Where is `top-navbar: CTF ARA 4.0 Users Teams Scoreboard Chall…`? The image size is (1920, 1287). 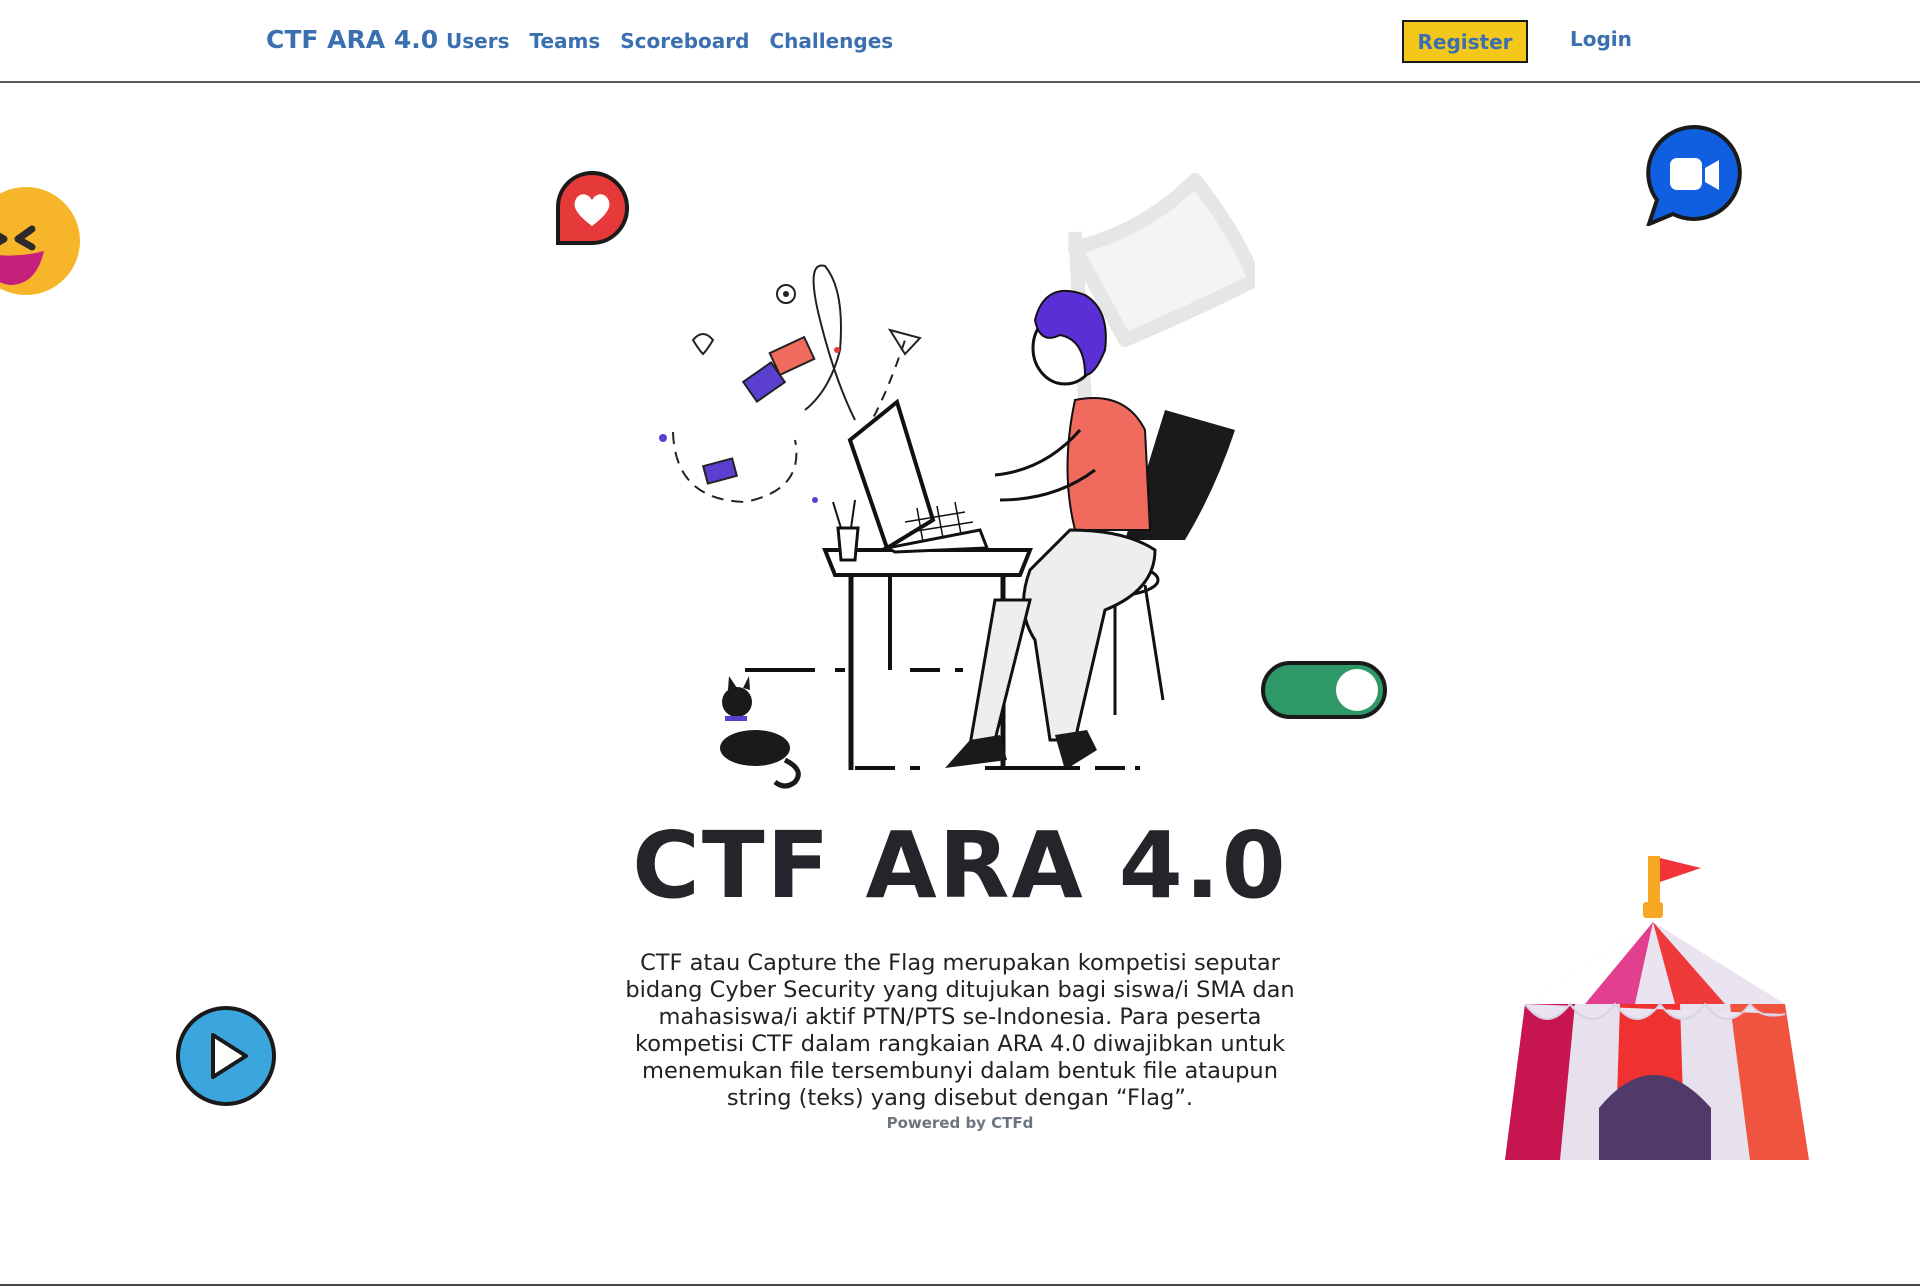
top-navbar: CTF ARA 4.0 Users Teams Scoreboard Chall… is located at coordinates (960, 41).